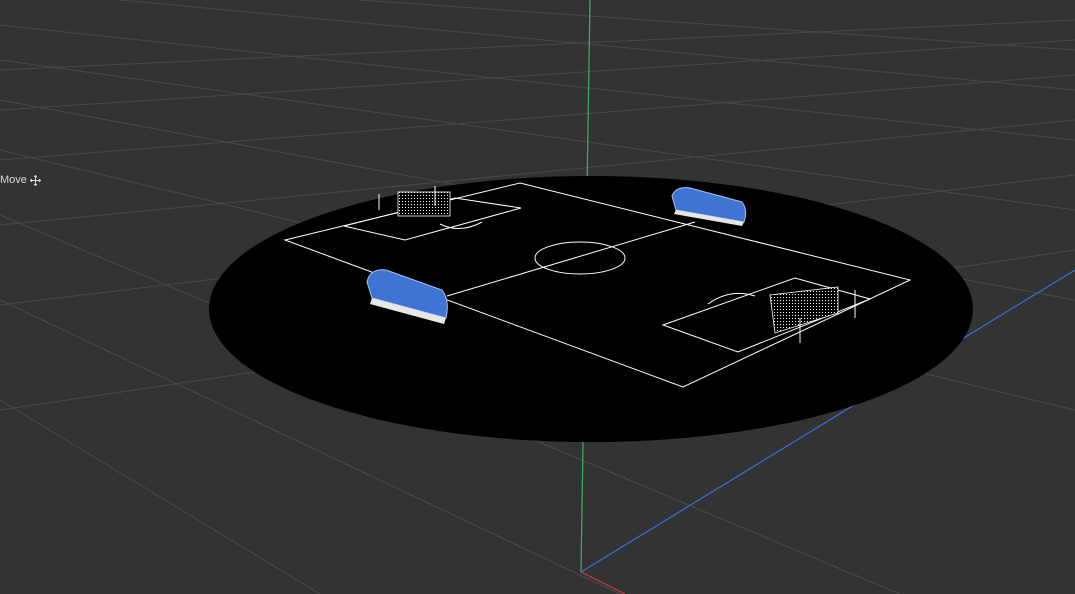 The width and height of the screenshot is (1075, 594). What do you see at coordinates (424, 204) in the screenshot?
I see `goal-far-net` at bounding box center [424, 204].